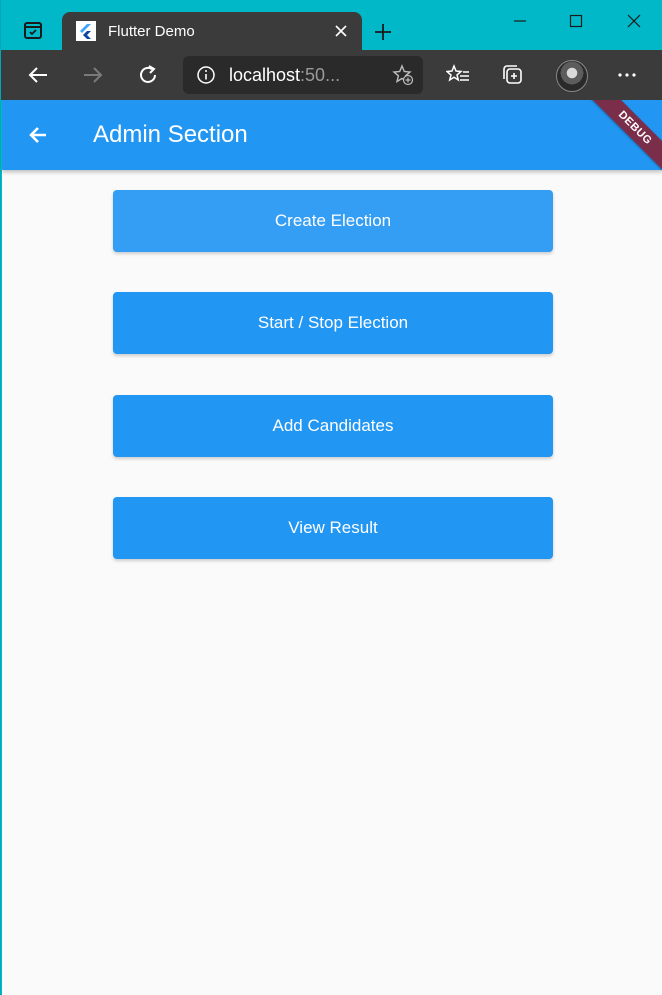  What do you see at coordinates (38, 75) in the screenshot?
I see `arrow-left-icon` at bounding box center [38, 75].